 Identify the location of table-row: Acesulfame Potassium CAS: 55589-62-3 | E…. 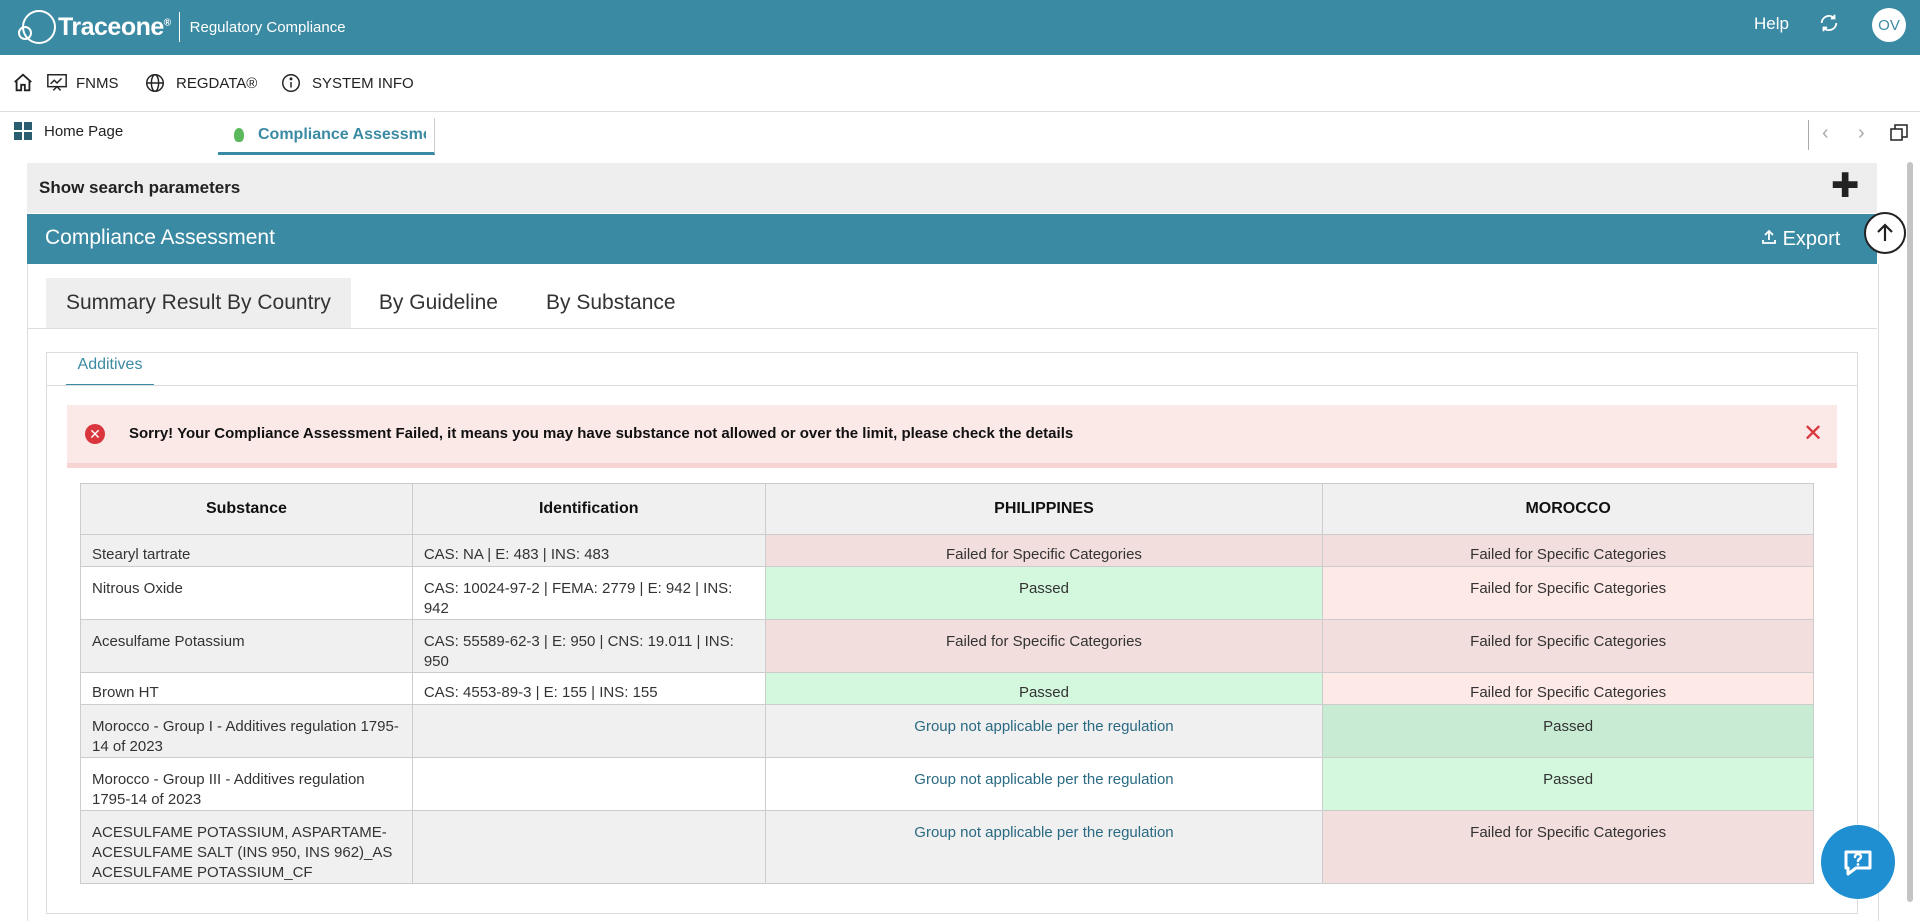
(947, 646).